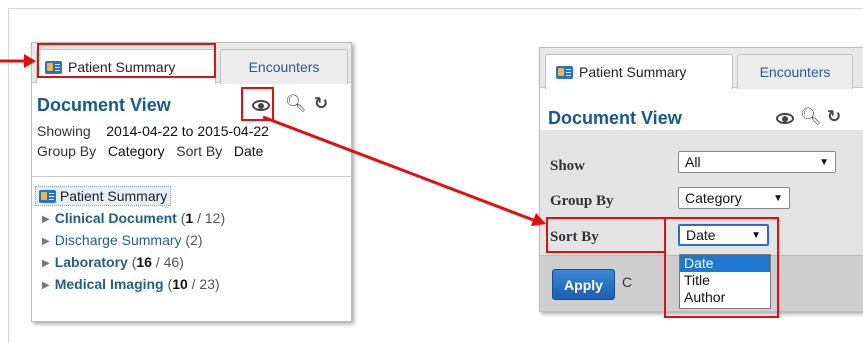 This screenshot has width=863, height=343. What do you see at coordinates (191, 176) in the screenshot?
I see `divider` at bounding box center [191, 176].